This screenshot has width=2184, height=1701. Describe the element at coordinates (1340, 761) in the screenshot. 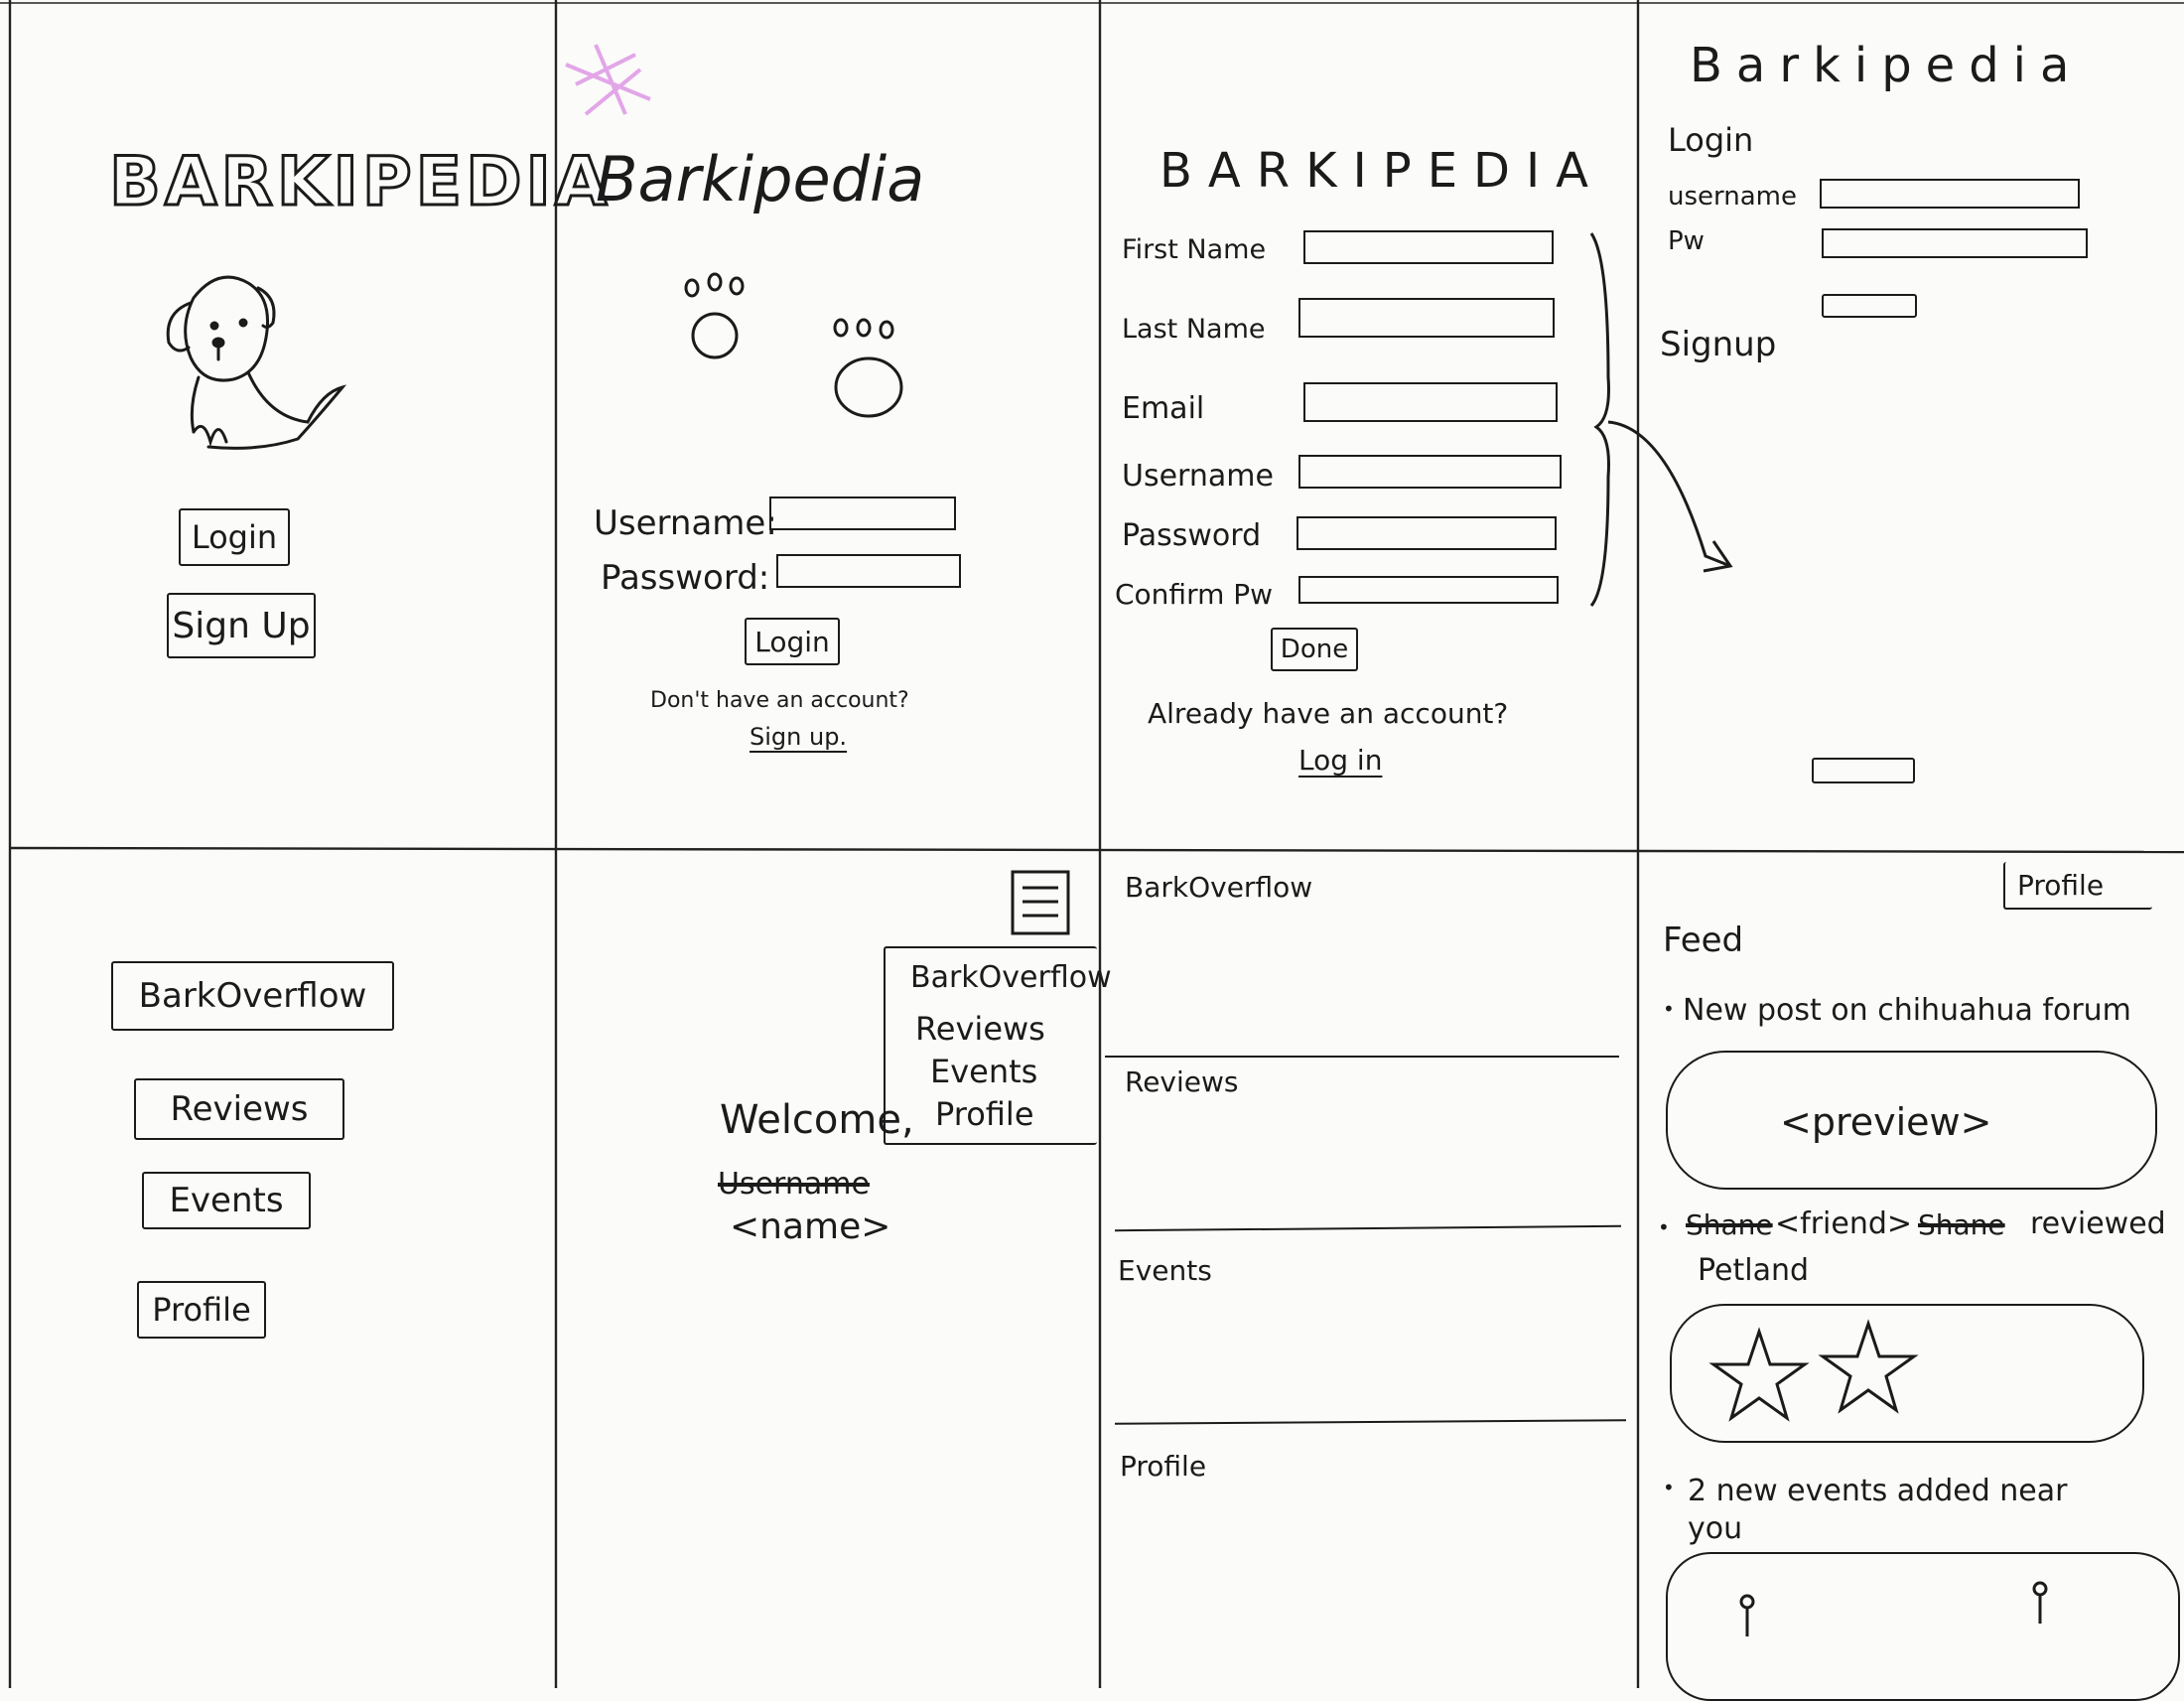

I see `login-link: Log in` at that location.